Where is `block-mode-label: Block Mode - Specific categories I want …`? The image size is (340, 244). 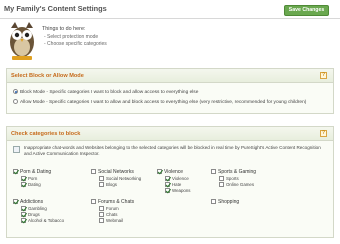
block-mode-label: Block Mode - Specific categories I want … is located at coordinates (109, 92).